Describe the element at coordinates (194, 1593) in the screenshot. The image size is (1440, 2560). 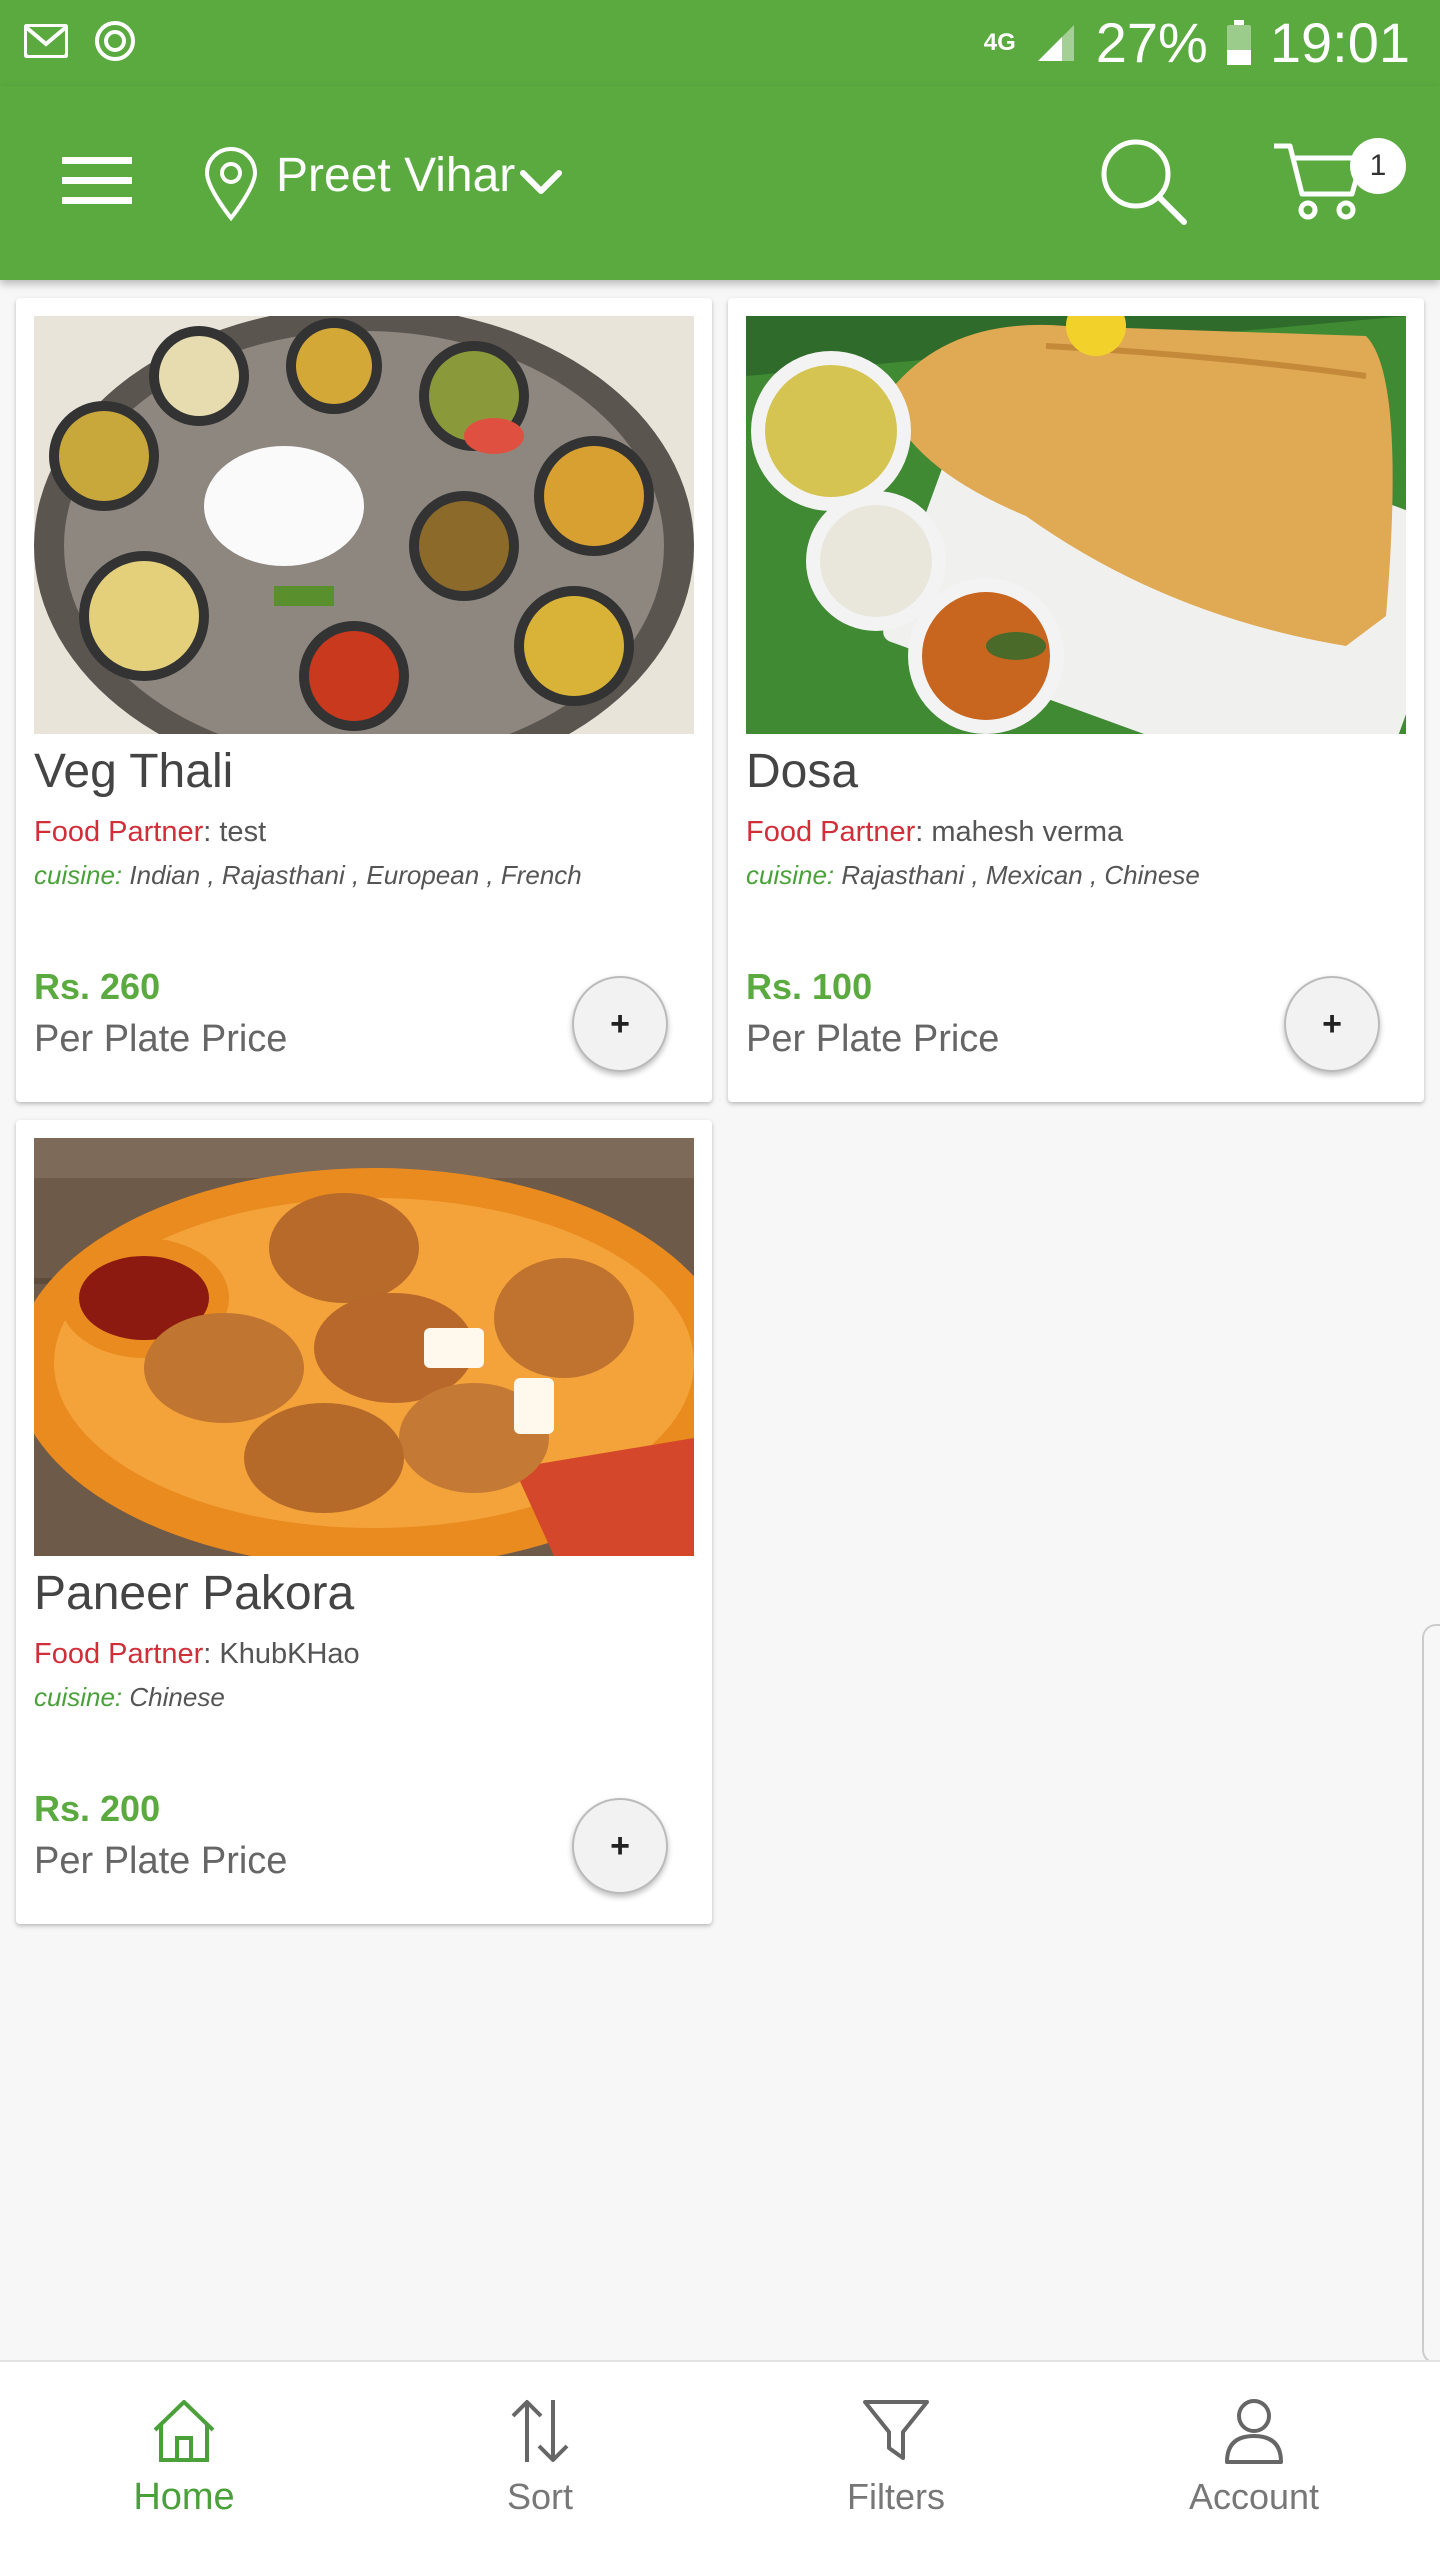
I see `product-title: Paneer Pakora` at that location.